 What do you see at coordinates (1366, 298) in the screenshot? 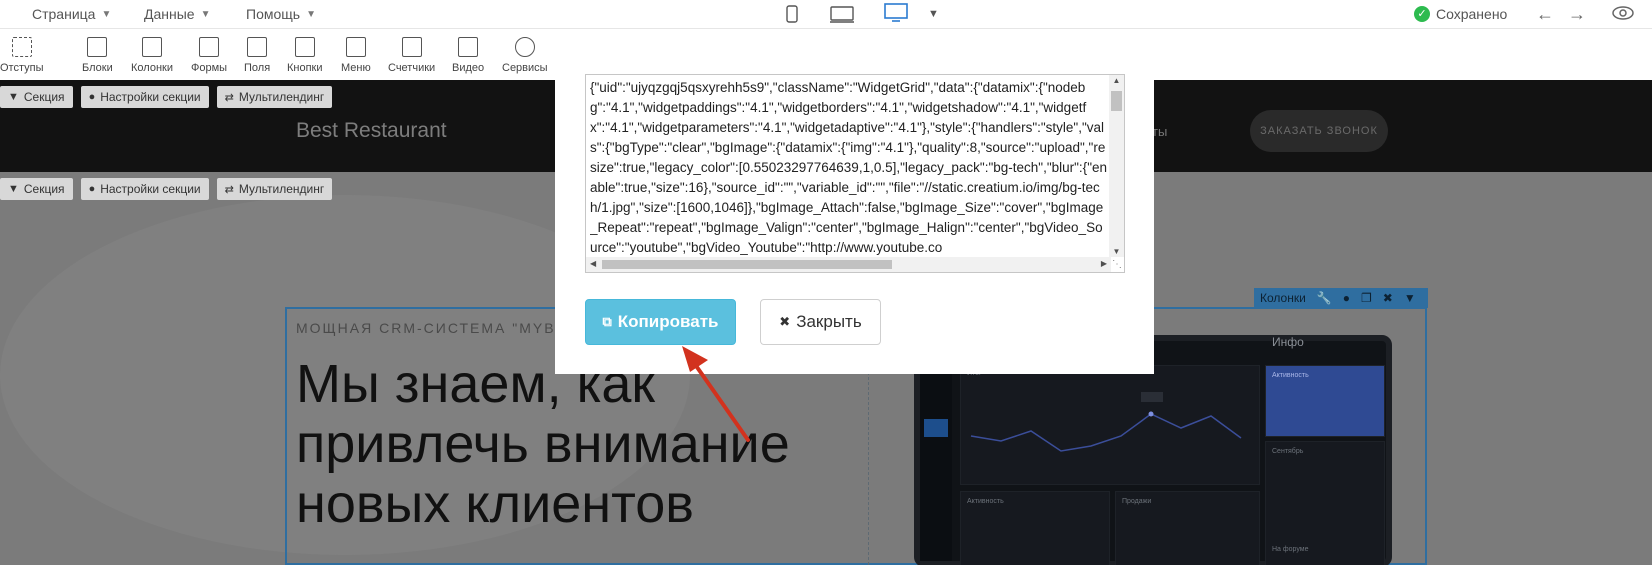
I see `copy-icon: ❐` at bounding box center [1366, 298].